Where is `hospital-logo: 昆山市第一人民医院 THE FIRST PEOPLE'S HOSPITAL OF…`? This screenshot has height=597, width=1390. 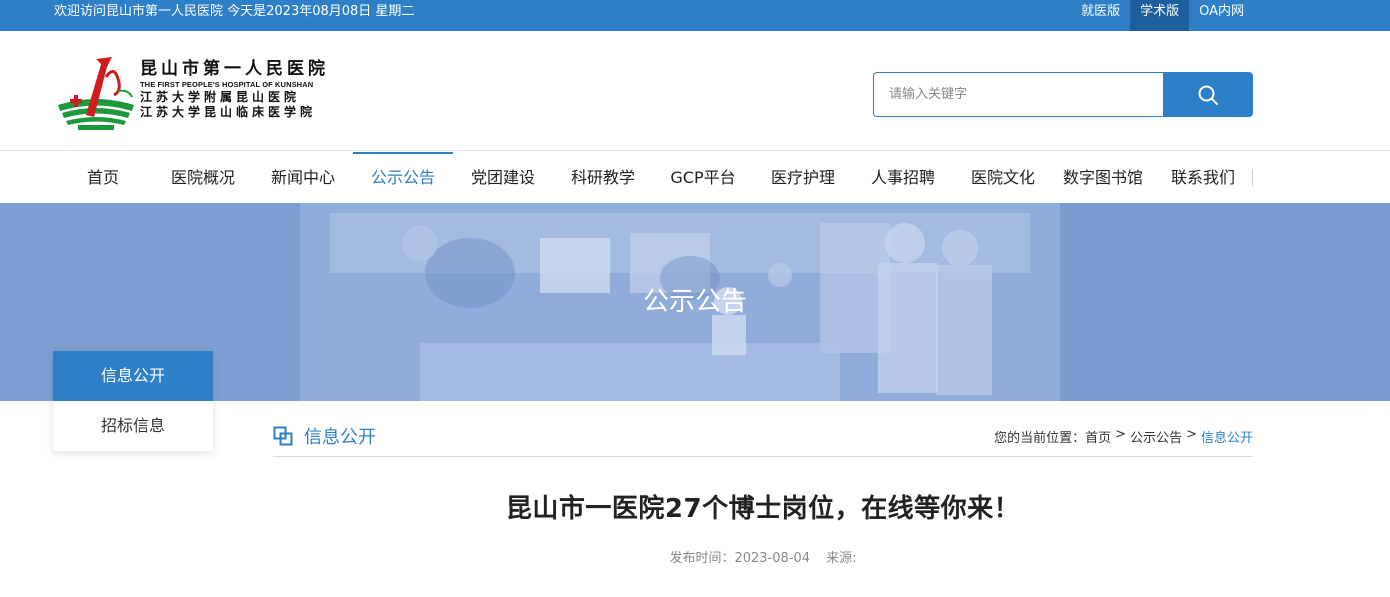
hospital-logo: 昆山市第一人民医院 THE FIRST PEOPLE'S HOSPITAL OF… is located at coordinates (206, 93).